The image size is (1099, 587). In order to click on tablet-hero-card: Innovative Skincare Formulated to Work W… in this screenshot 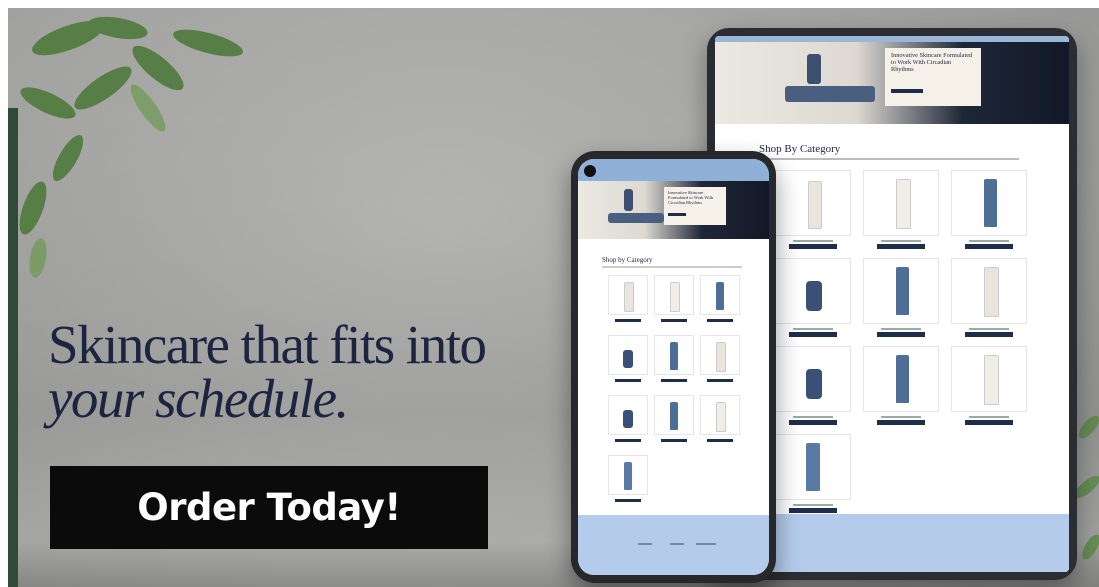, I will do `click(933, 77)`.